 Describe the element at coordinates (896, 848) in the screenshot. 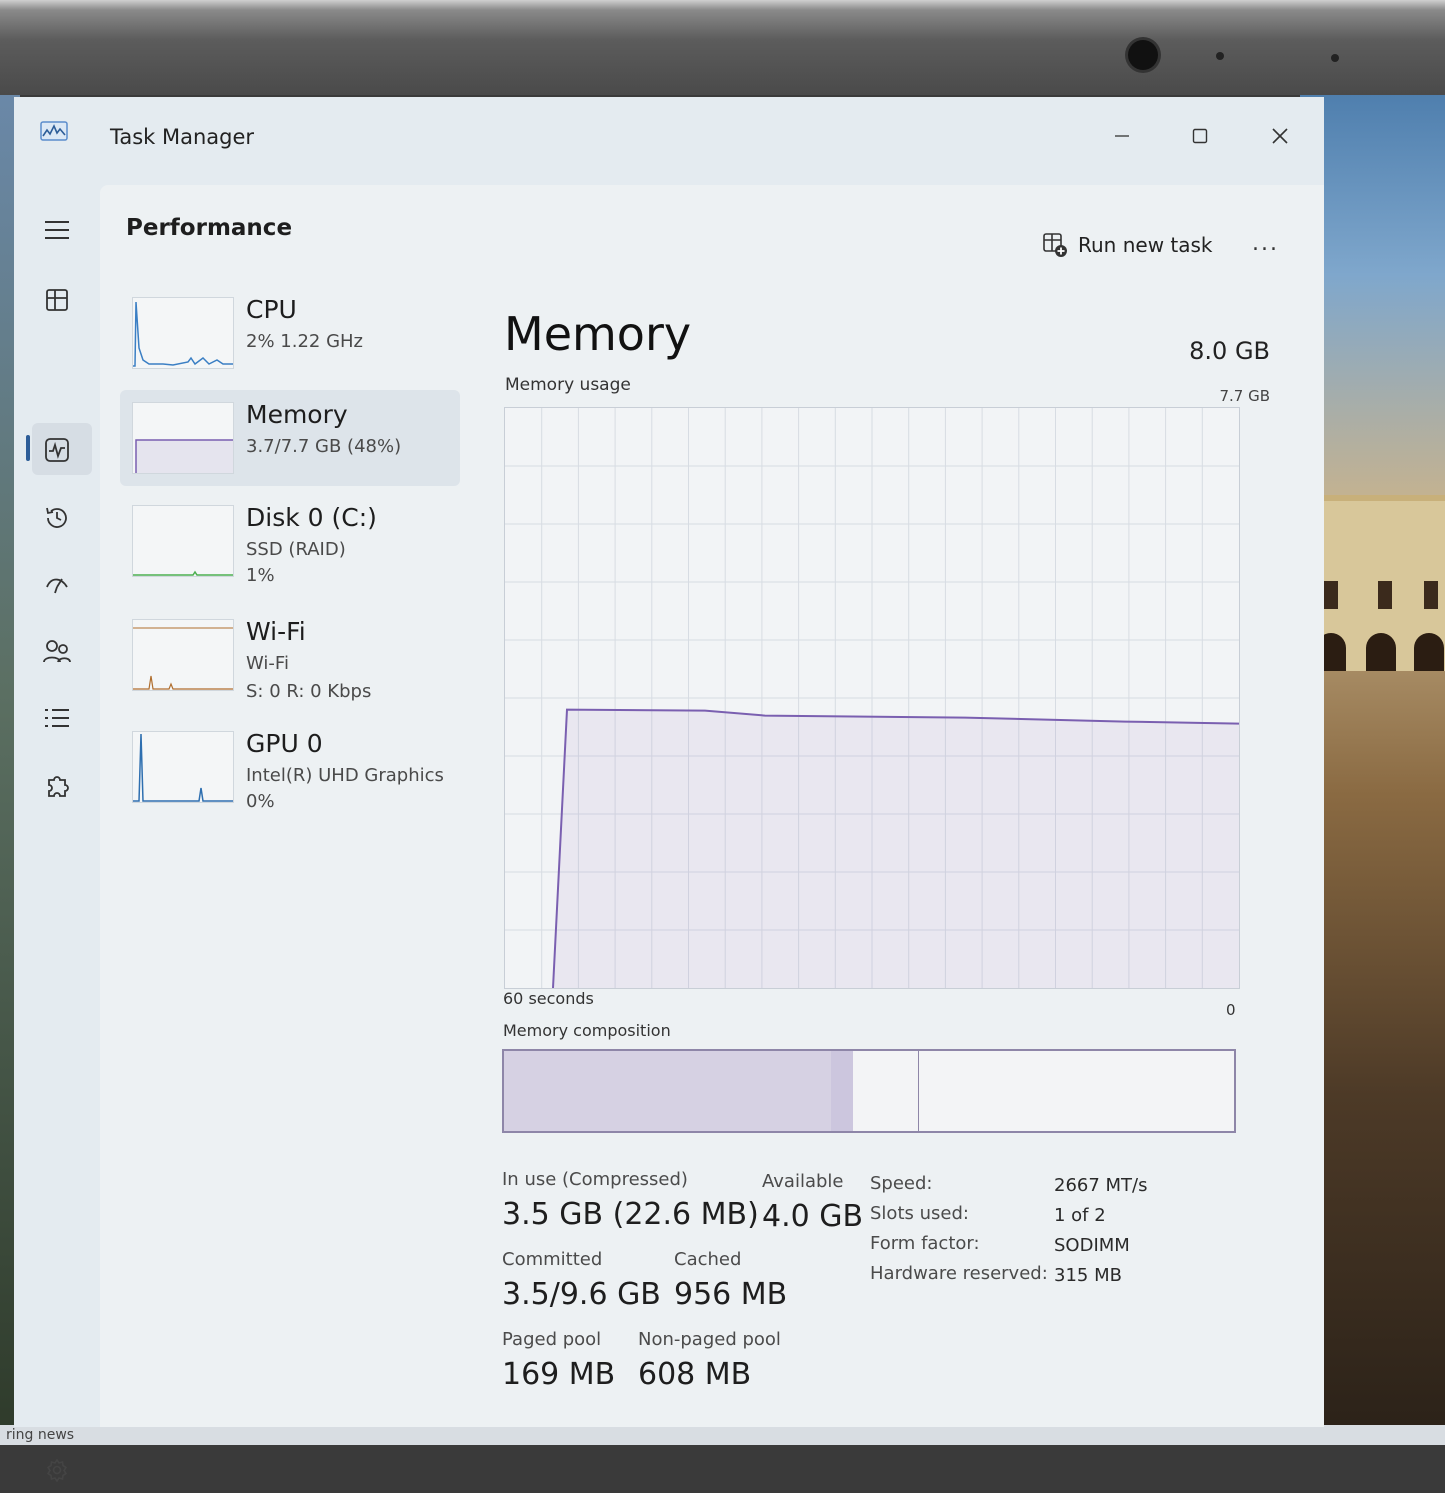

I see `memory-usage-area` at that location.